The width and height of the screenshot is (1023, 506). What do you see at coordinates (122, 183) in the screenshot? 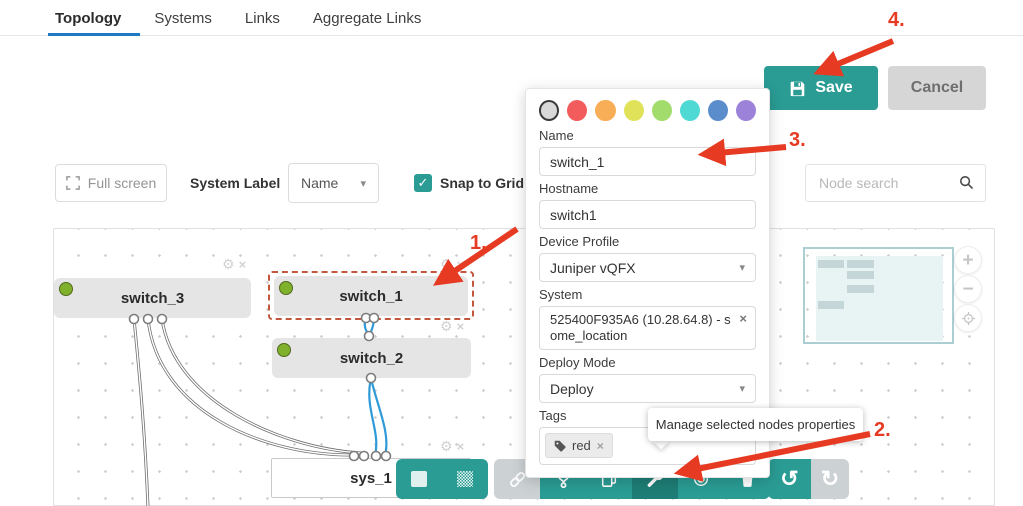
I see `full-screen-label: Full screen` at bounding box center [122, 183].